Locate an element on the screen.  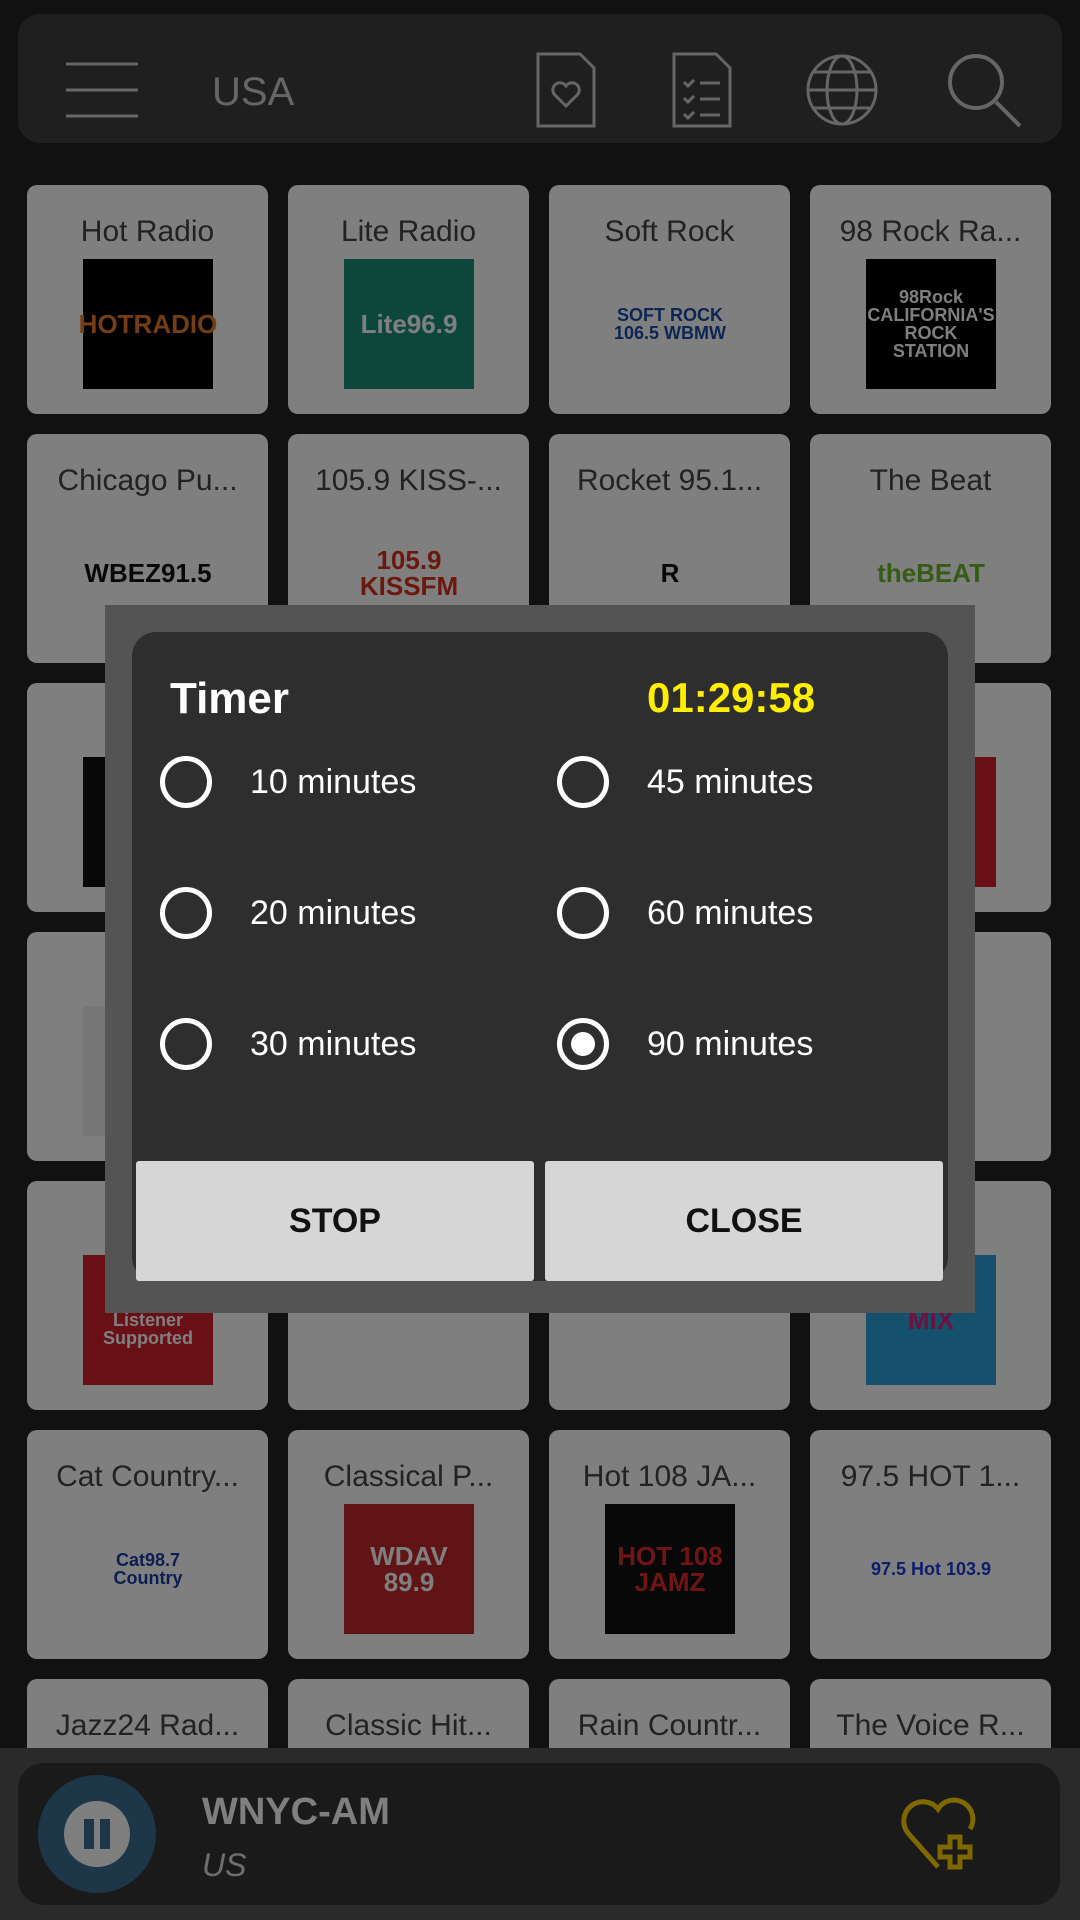
stop-button: STOP is located at coordinates (335, 1221).